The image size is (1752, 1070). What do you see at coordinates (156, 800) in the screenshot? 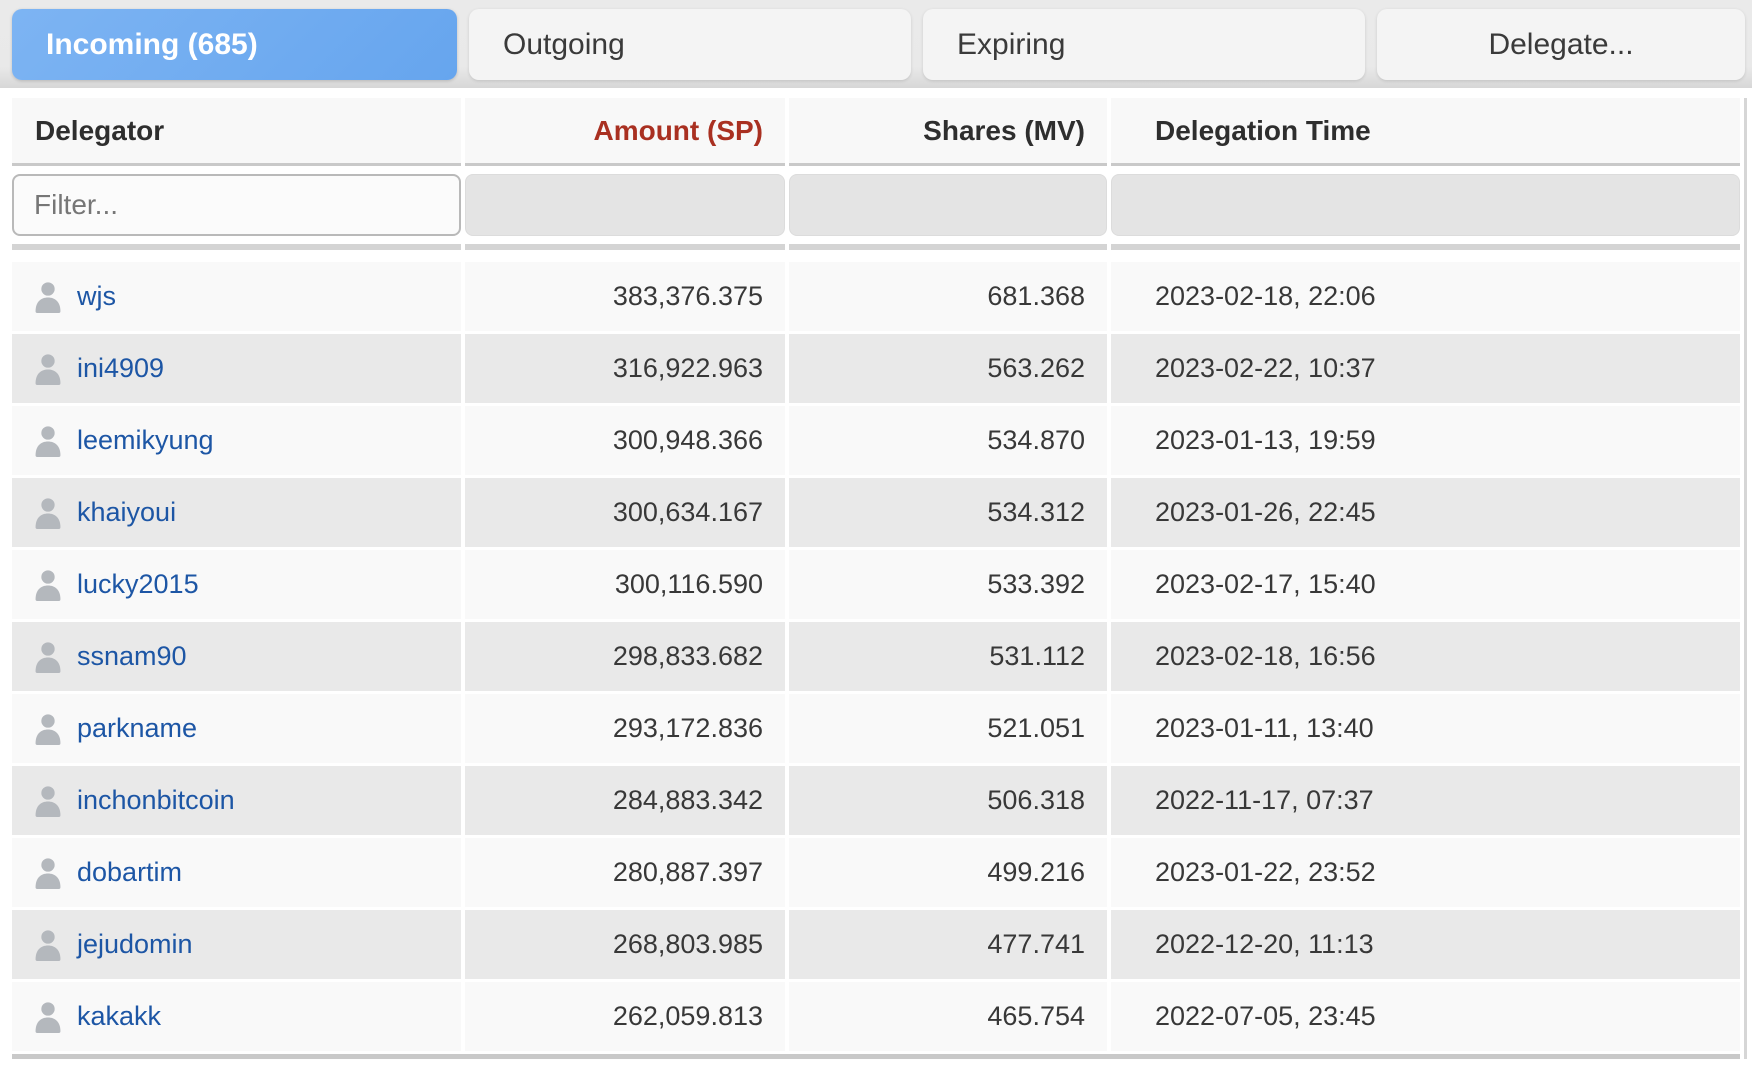
I see `delegator-link: inchonbitcoin` at bounding box center [156, 800].